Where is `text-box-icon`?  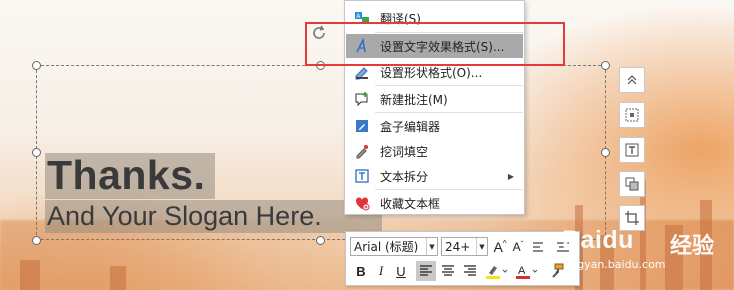 text-box-icon is located at coordinates (632, 150).